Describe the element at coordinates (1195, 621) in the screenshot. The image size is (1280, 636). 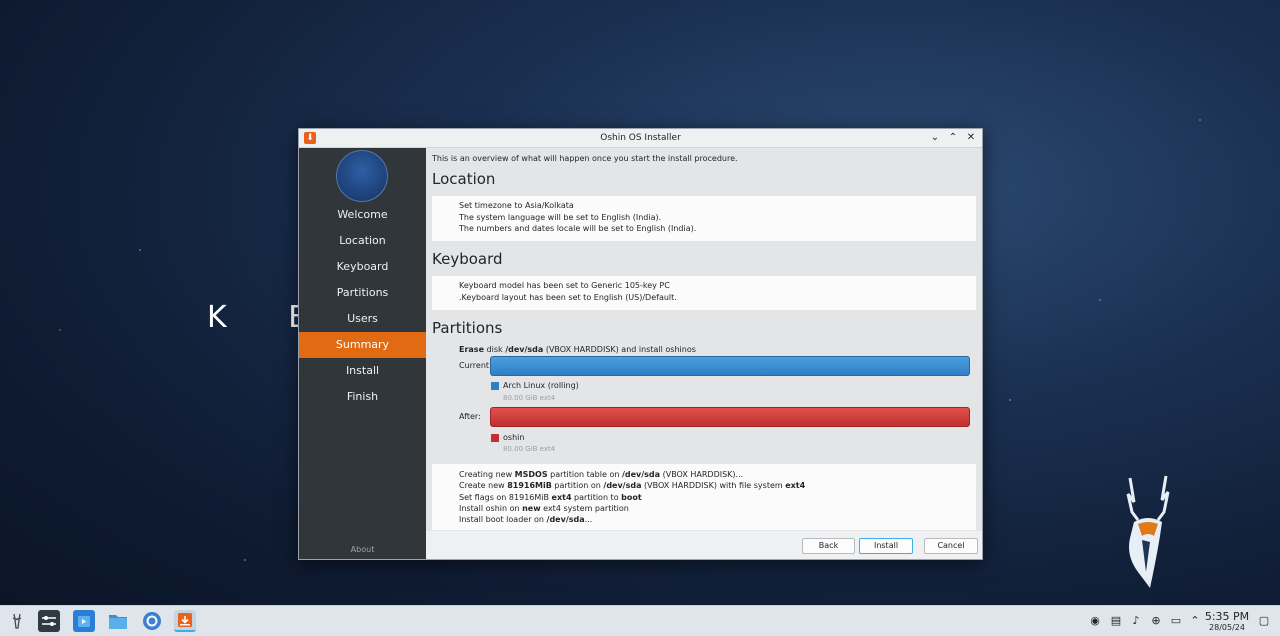
I see `expand-tray-icon: ⌃` at that location.